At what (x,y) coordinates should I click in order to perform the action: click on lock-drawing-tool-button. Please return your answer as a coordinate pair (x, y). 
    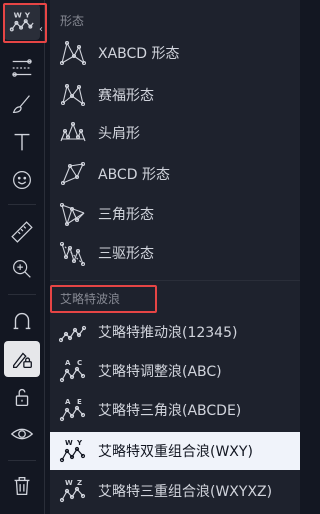
    Looking at the image, I should click on (22, 359).